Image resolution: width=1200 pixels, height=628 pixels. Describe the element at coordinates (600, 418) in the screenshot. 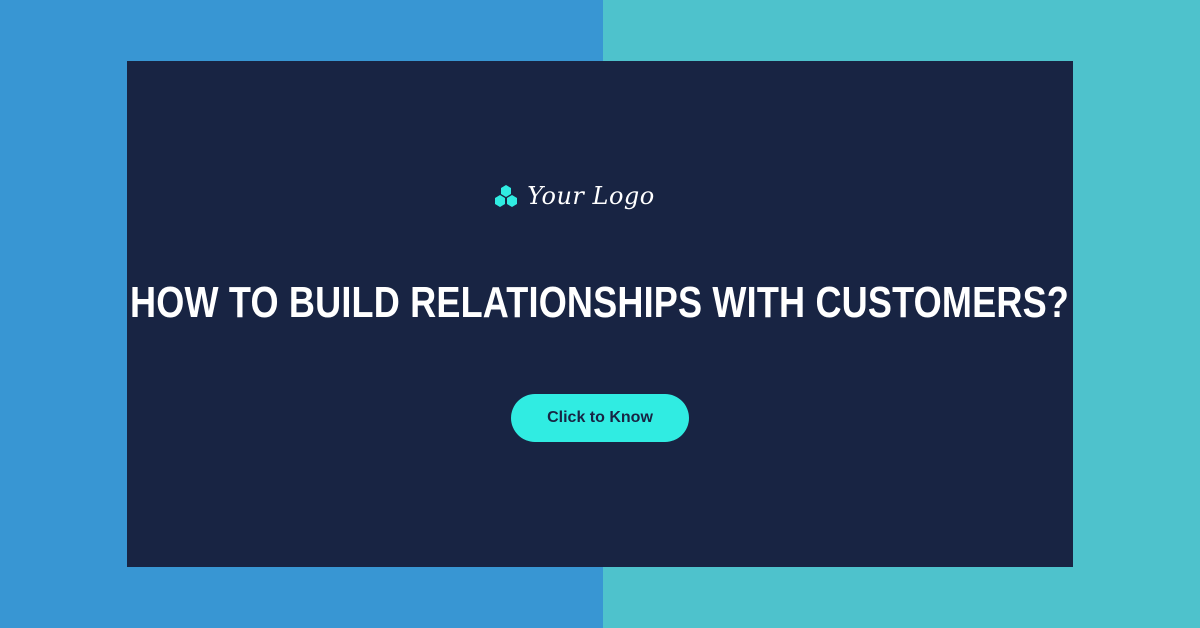

I see `click-to-know-button: Click to Know` at that location.